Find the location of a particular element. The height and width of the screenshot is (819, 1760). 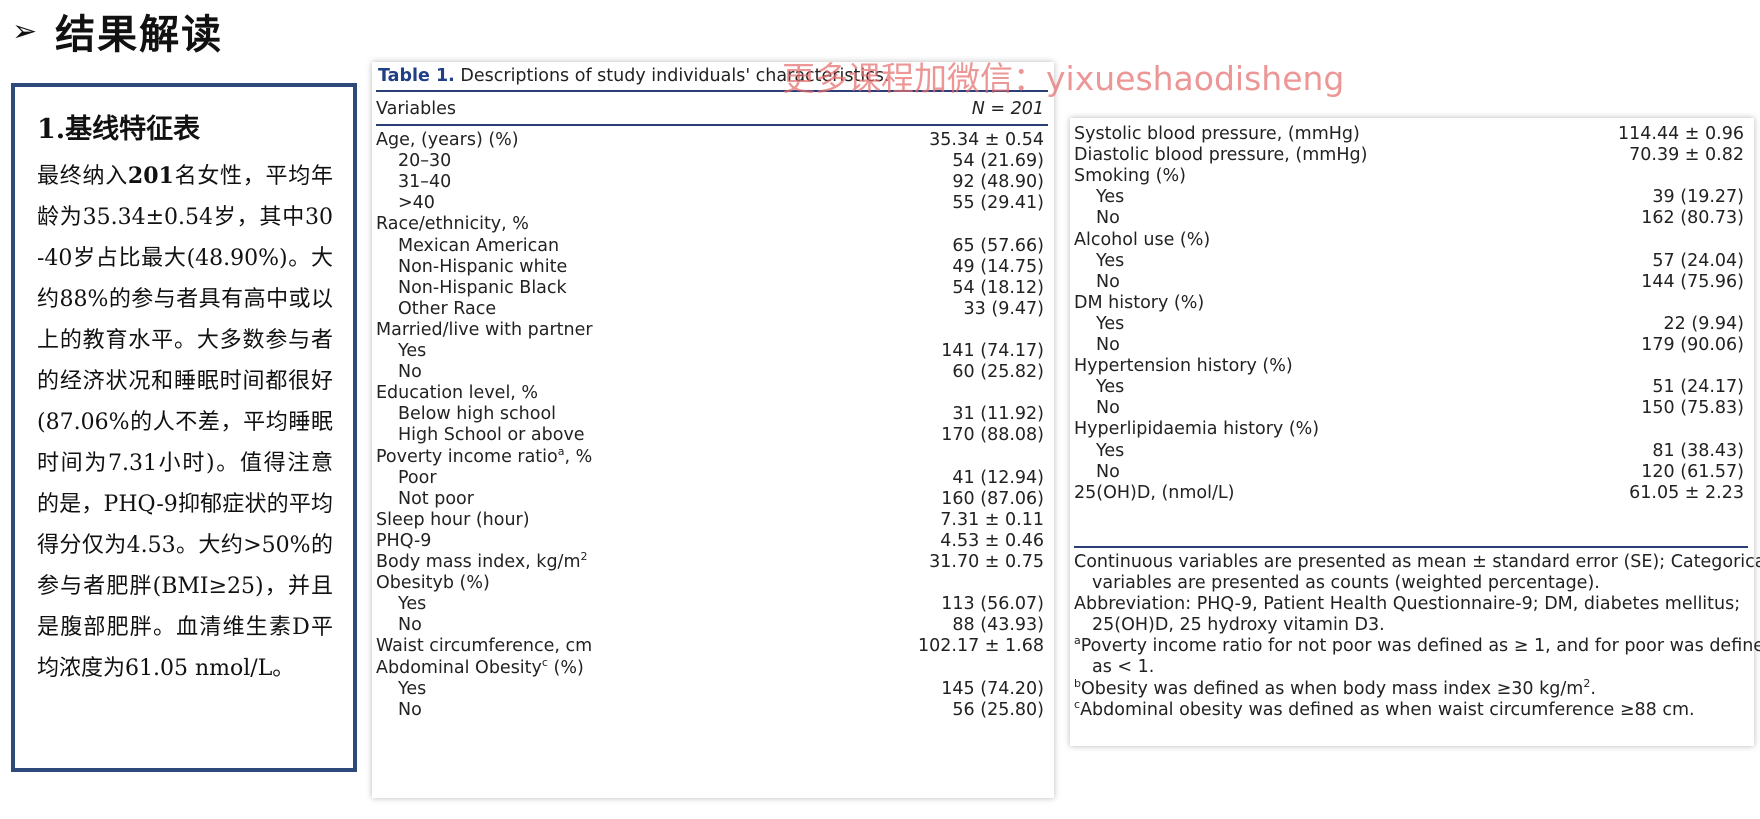

row-label: Education level, % is located at coordinates (457, 394).